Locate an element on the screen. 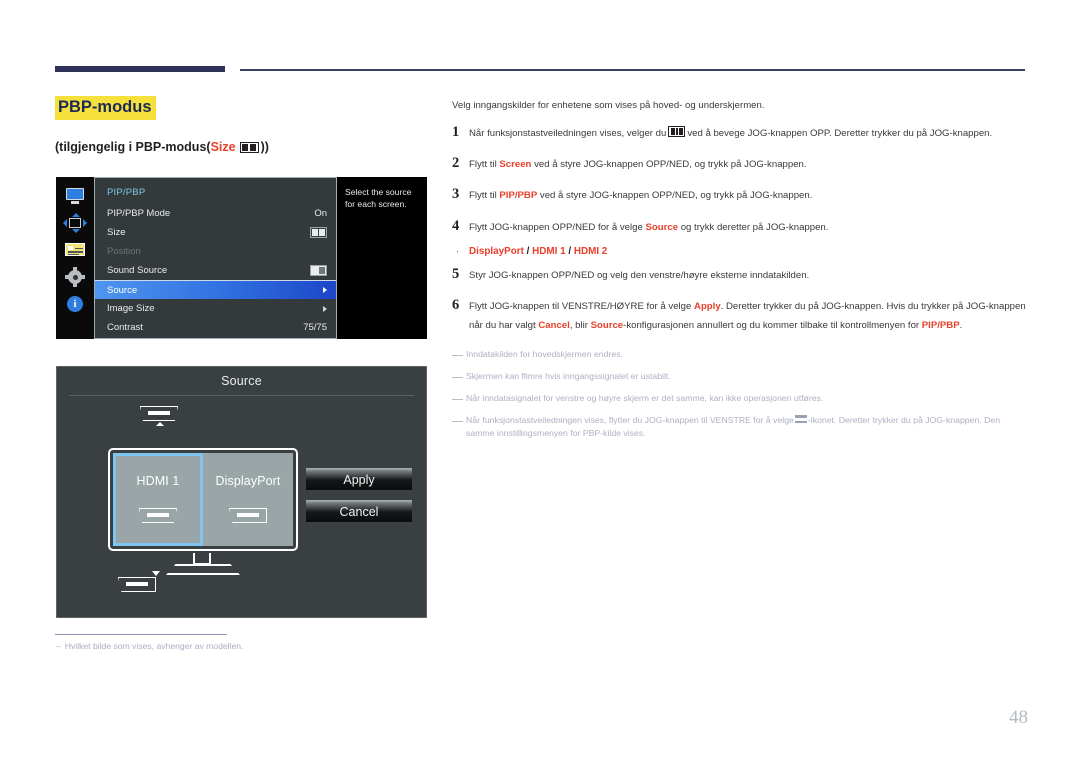 The height and width of the screenshot is (763, 1080). bullet-text: DisplayPort / HDMI 1 / HDMI 2 is located at coordinates (538, 251).